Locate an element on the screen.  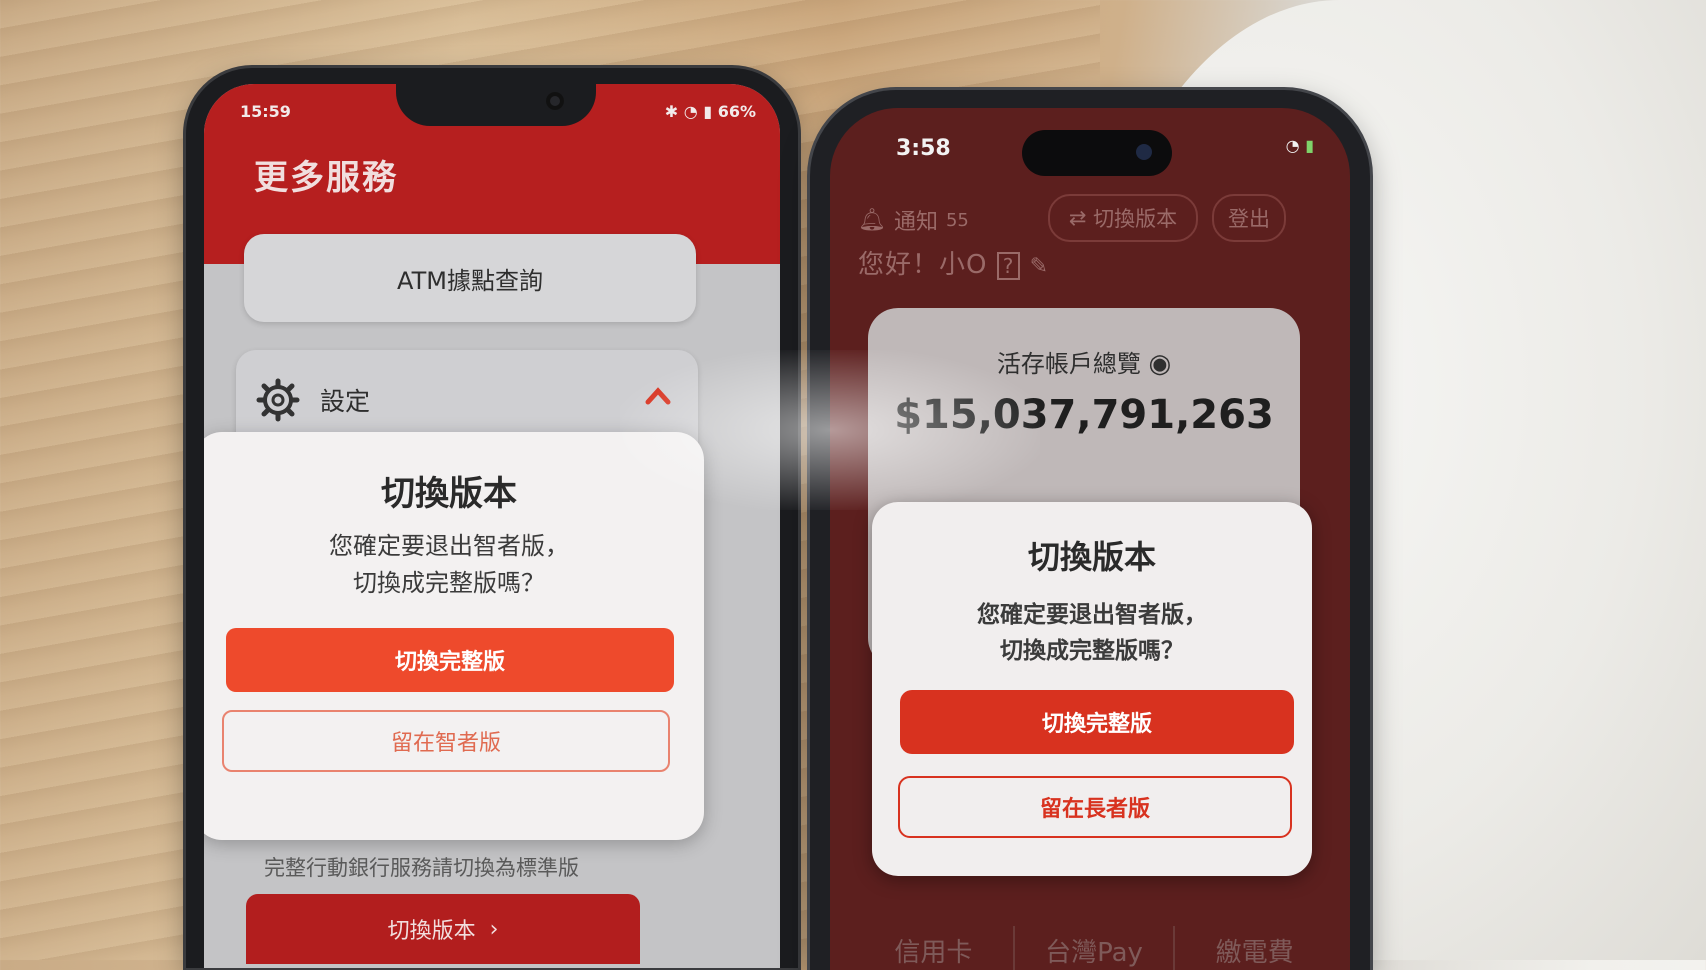
status-time: 3:58 is located at coordinates (923, 148).